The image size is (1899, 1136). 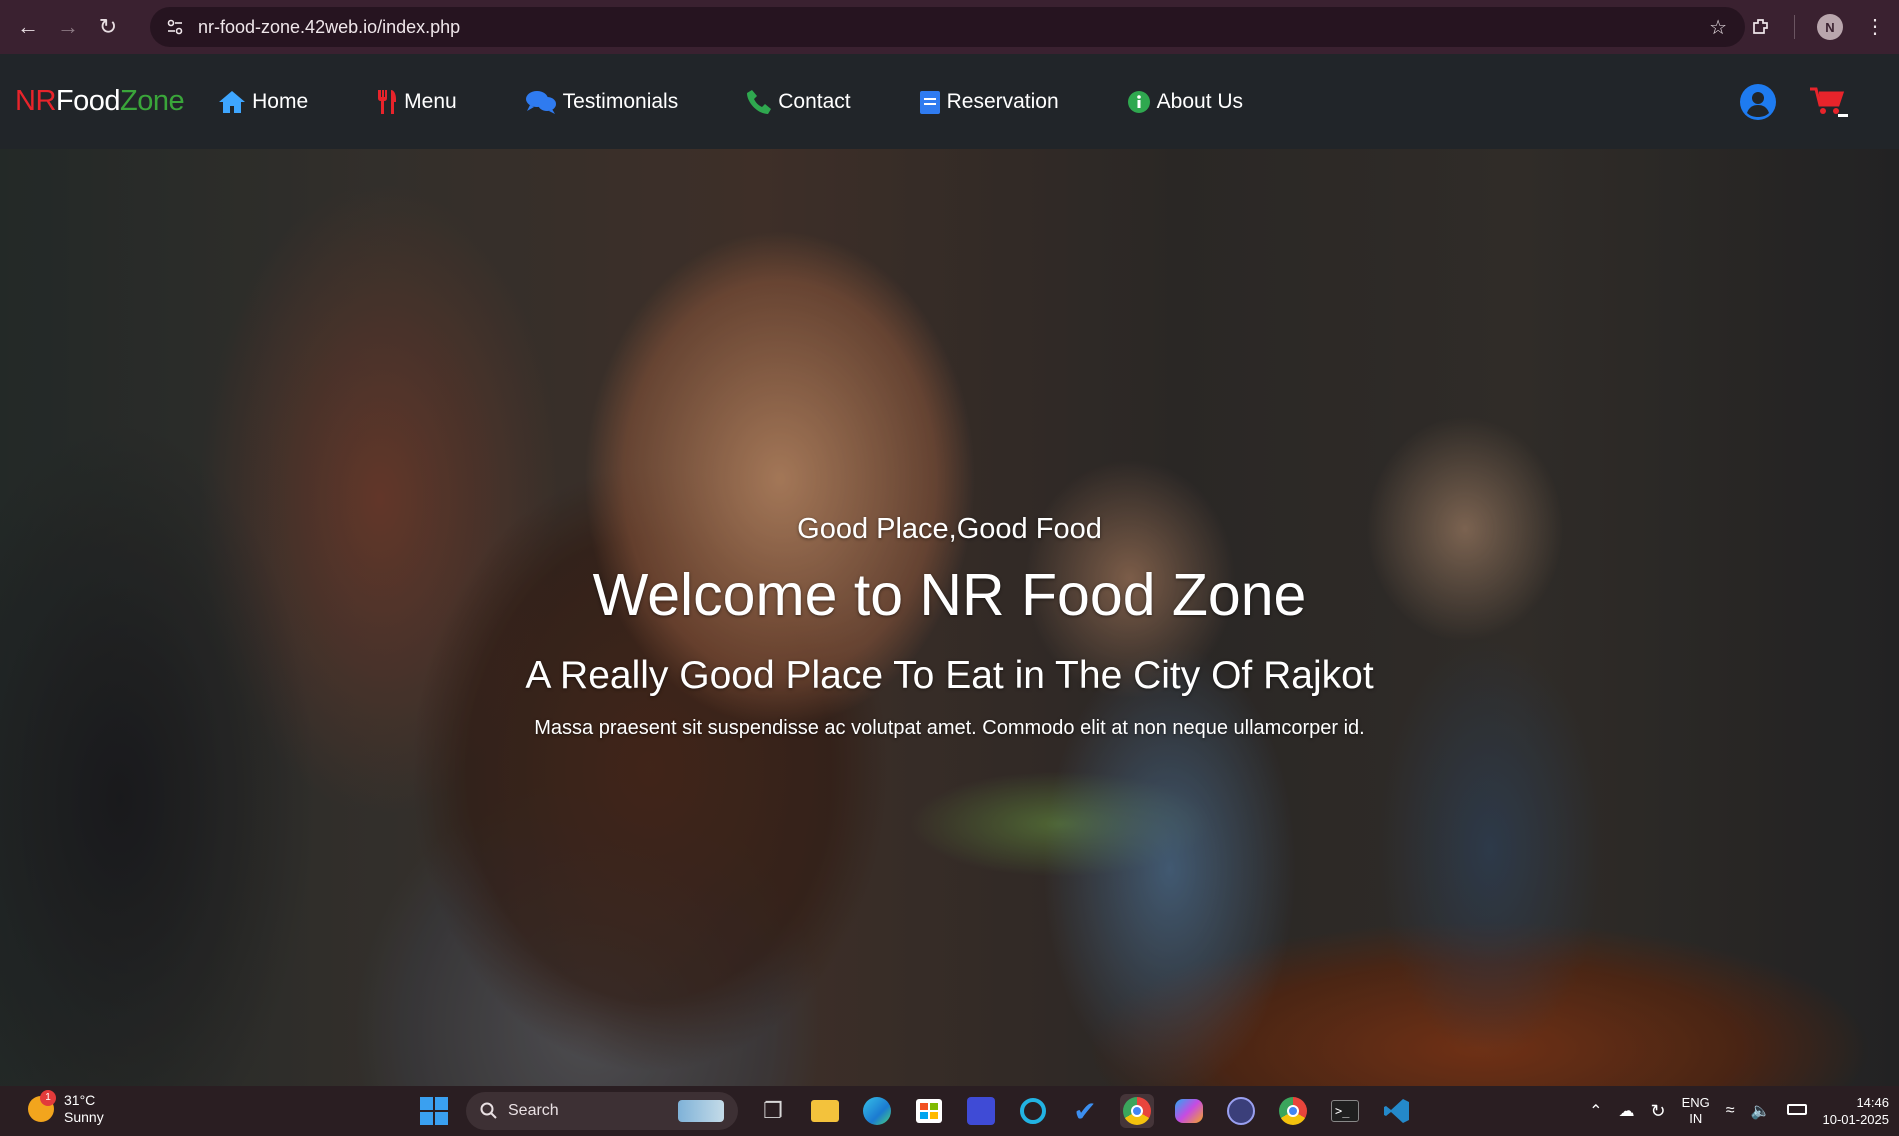 What do you see at coordinates (430, 101) in the screenshot?
I see `nav-menu-label: Menu` at bounding box center [430, 101].